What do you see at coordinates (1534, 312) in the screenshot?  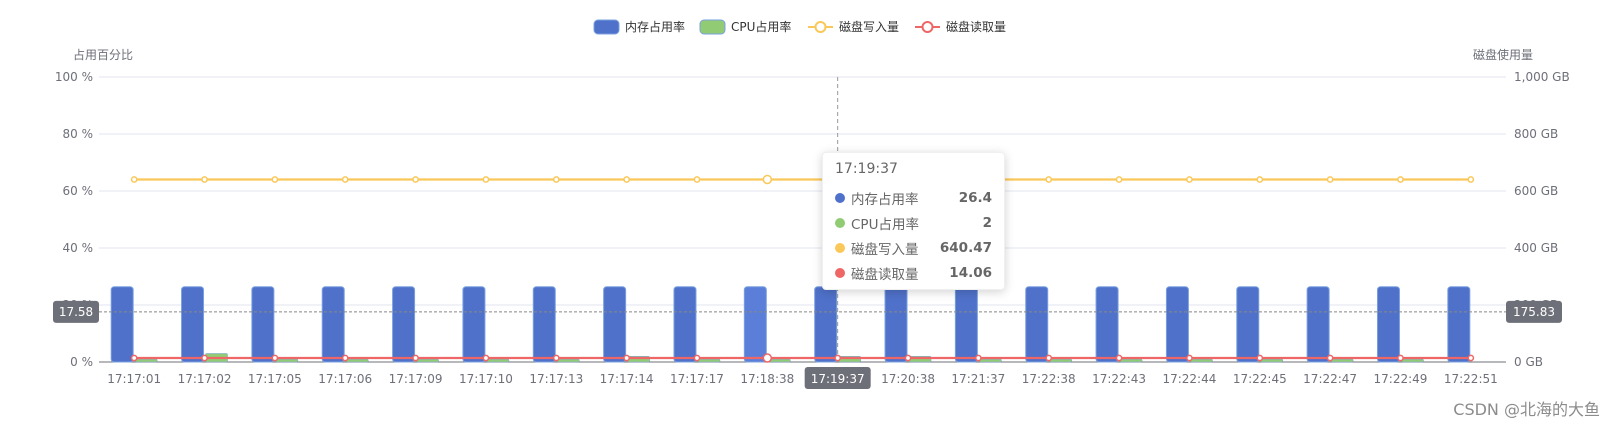 I see `y-right-pointer-label: 175.83` at bounding box center [1534, 312].